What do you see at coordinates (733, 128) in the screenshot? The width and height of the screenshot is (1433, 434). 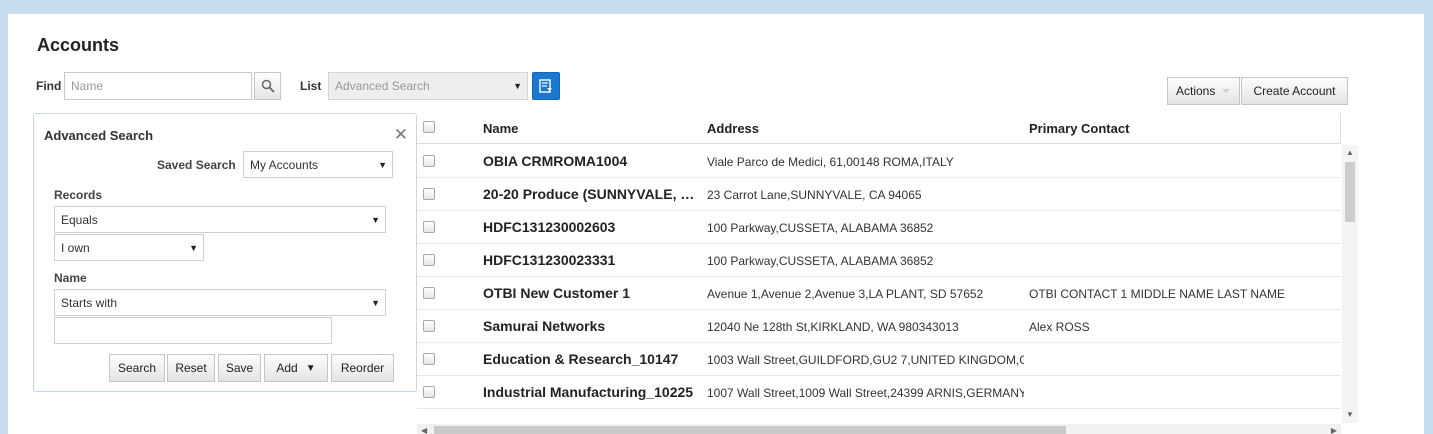 I see `column-header-address: Address` at bounding box center [733, 128].